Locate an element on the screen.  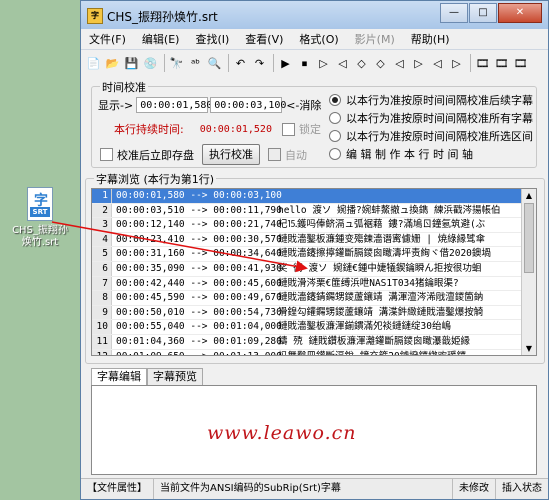
auto-checkbox: 自动 is located at coordinates (287, 155).